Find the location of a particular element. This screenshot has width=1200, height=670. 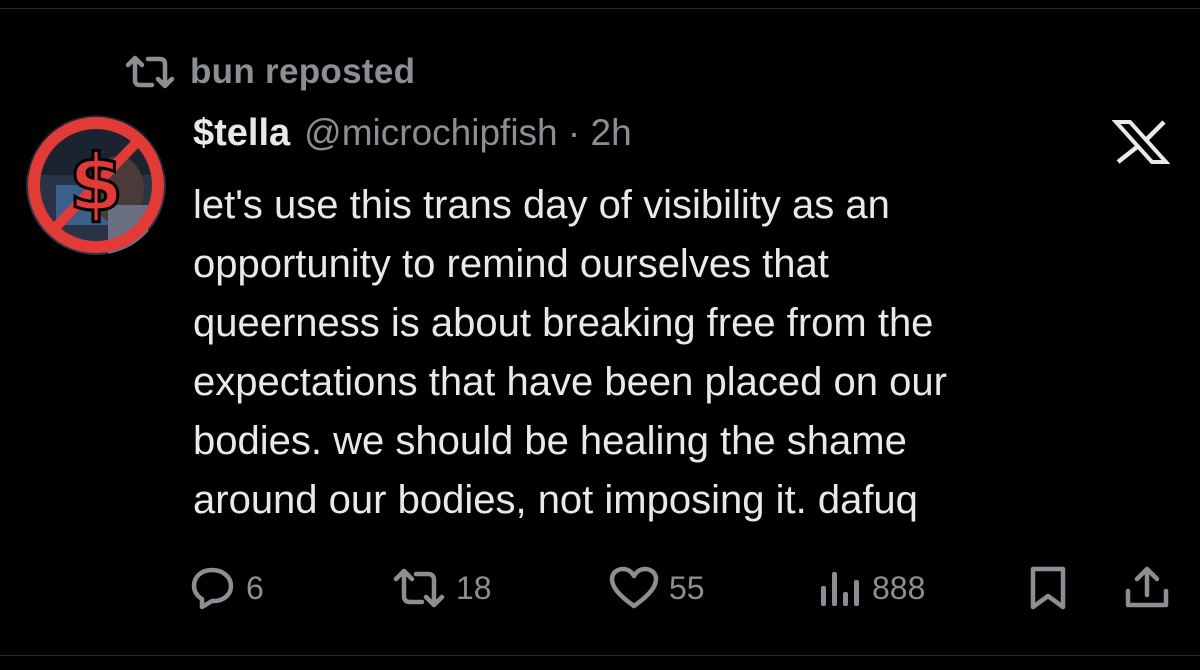

views-count: 888 is located at coordinates (899, 587).